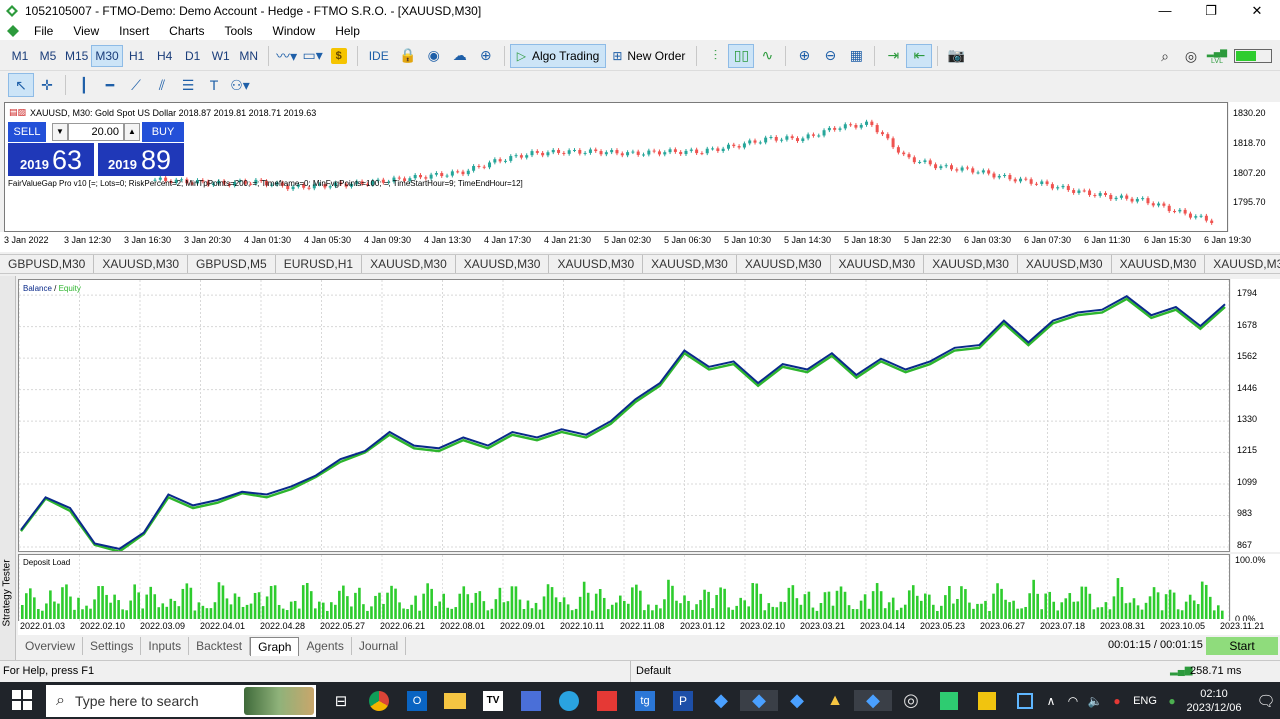 The height and width of the screenshot is (719, 1280). I want to click on horizontal-line-icon: ━, so click(110, 85).